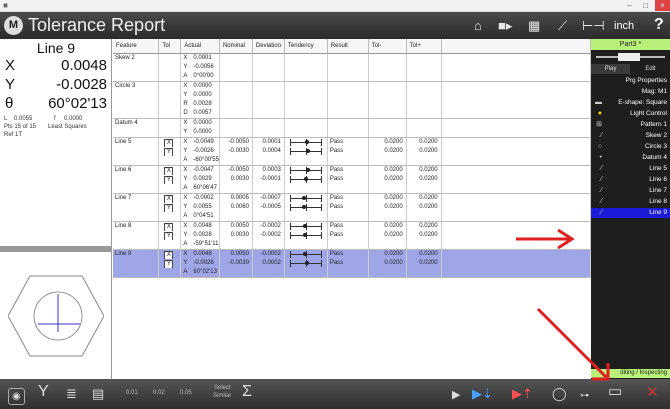  What do you see at coordinates (650, 69) in the screenshot?
I see `tab-edit: Edit` at bounding box center [650, 69].